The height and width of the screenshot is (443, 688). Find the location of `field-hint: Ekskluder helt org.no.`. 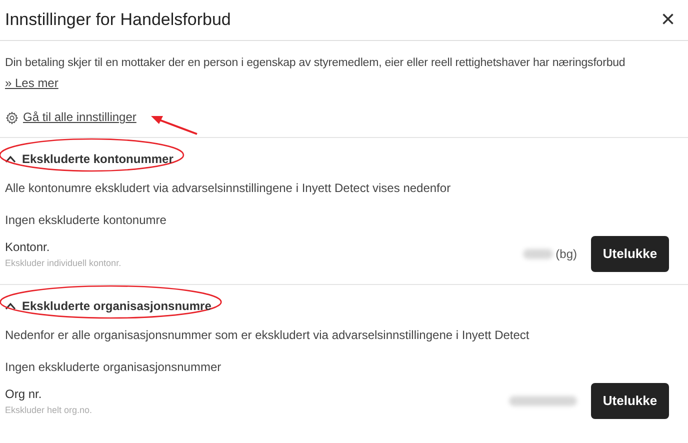

field-hint: Ekskluder helt org.no. is located at coordinates (48, 410).